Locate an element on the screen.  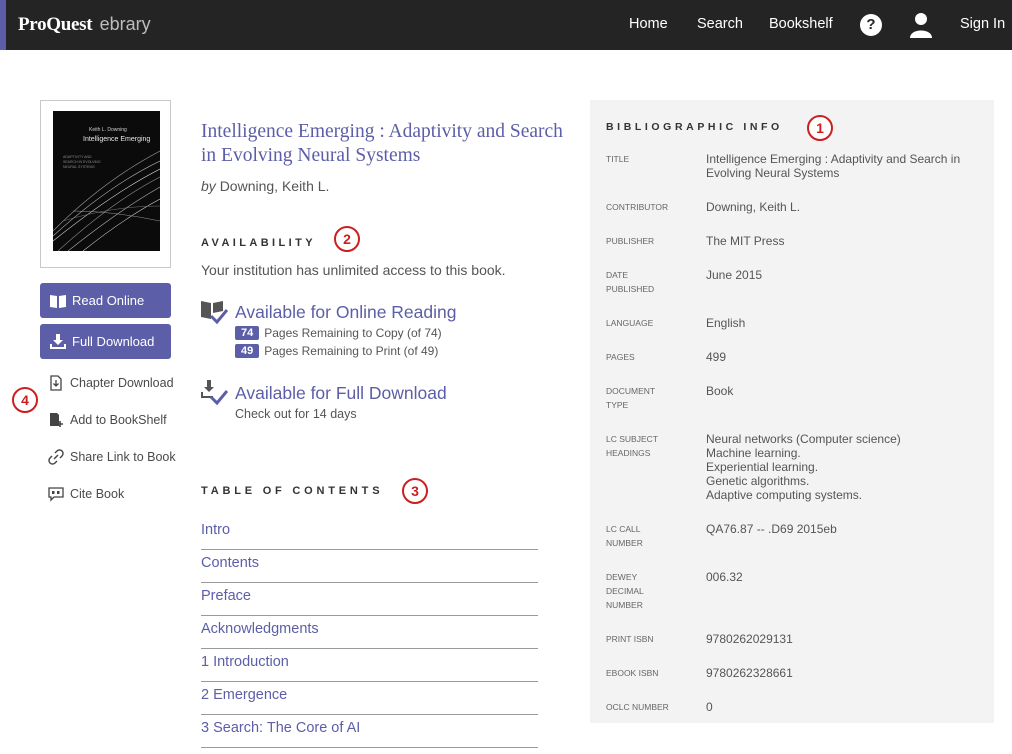
full-download-title: Available for Full Download is located at coordinates (341, 393).